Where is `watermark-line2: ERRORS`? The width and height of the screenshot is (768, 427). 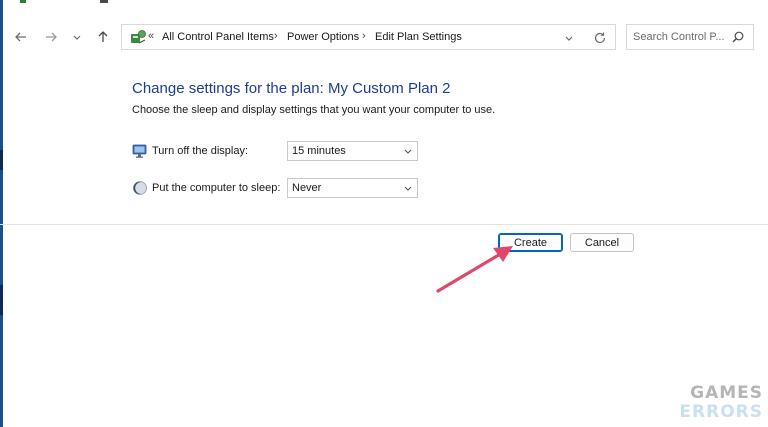 watermark-line2: ERRORS is located at coordinates (721, 412).